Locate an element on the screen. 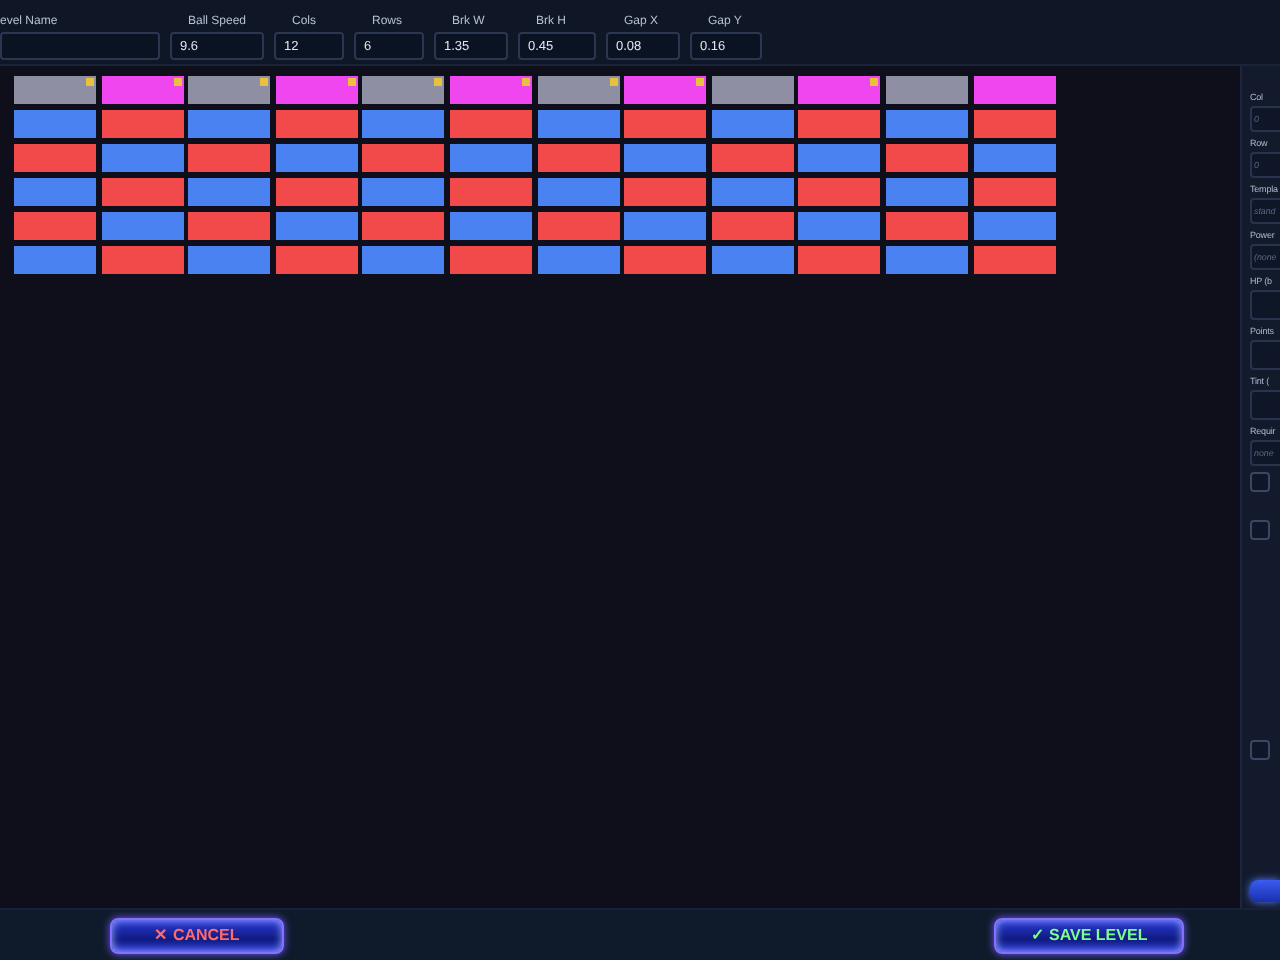 The image size is (1280, 960). cancel-button: ✕ CANCEL is located at coordinates (197, 935).